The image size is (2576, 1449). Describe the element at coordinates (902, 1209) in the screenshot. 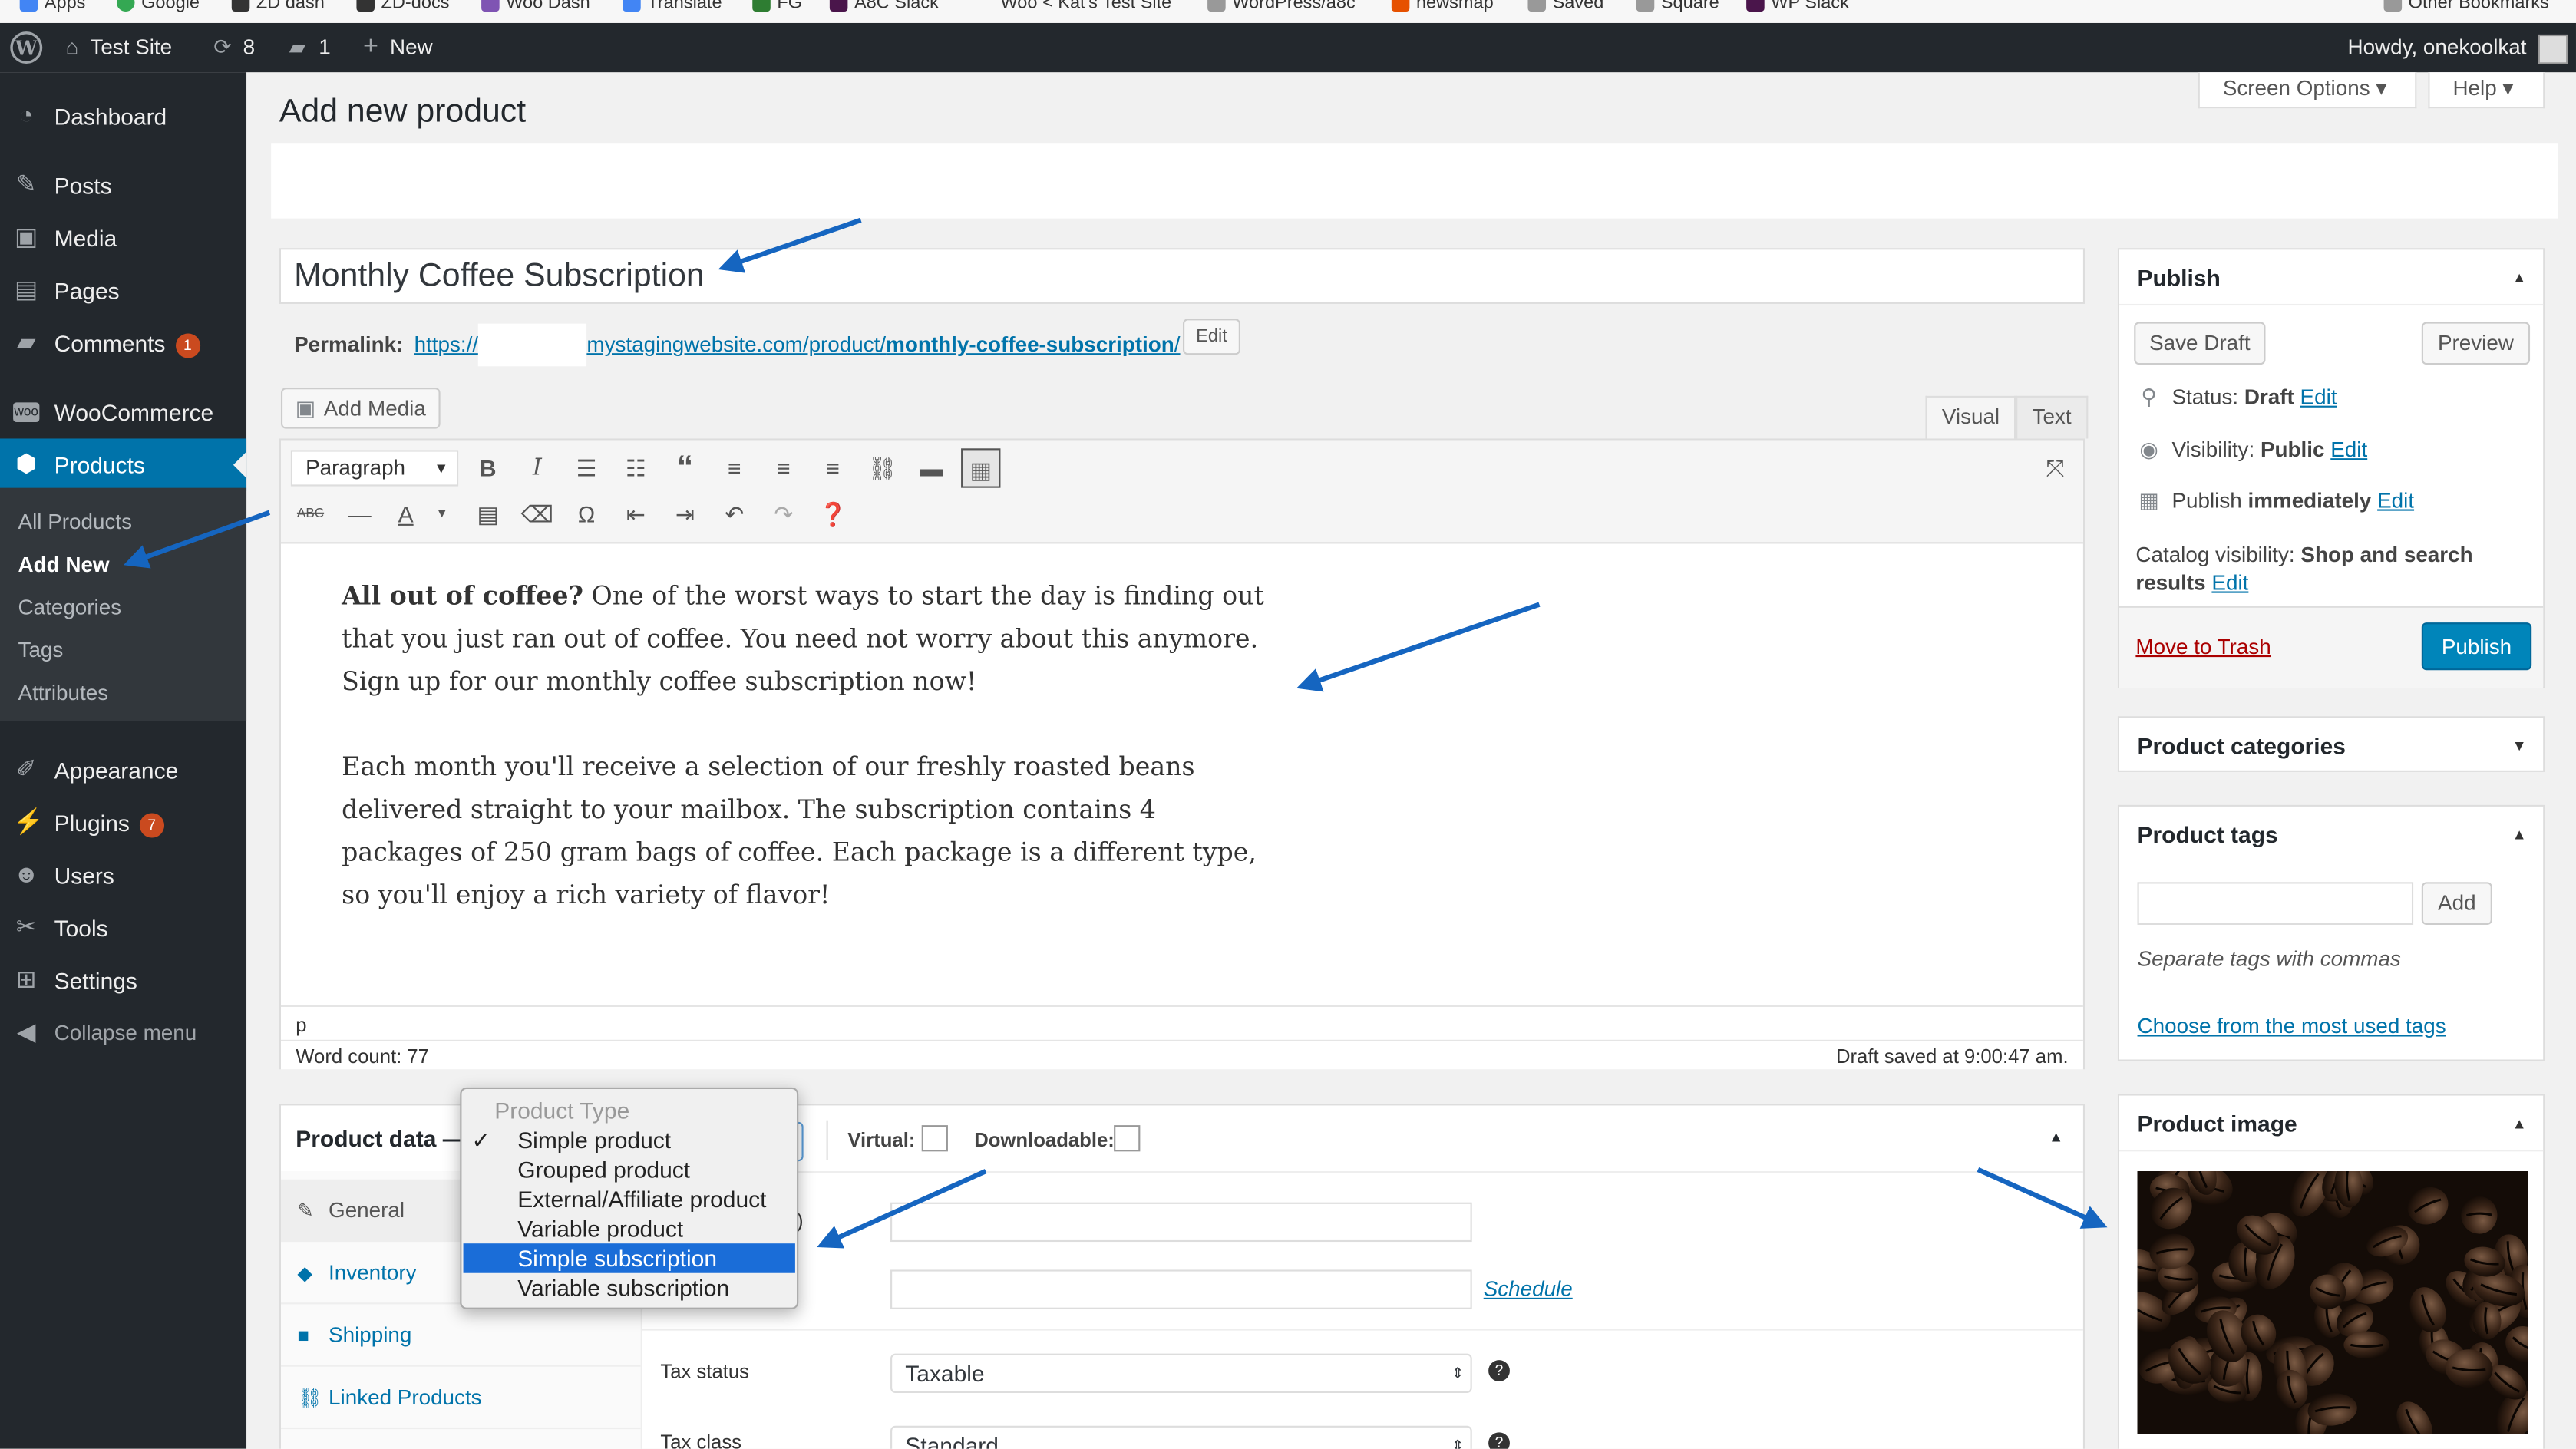

I see `annotation-arrow-product-type` at that location.